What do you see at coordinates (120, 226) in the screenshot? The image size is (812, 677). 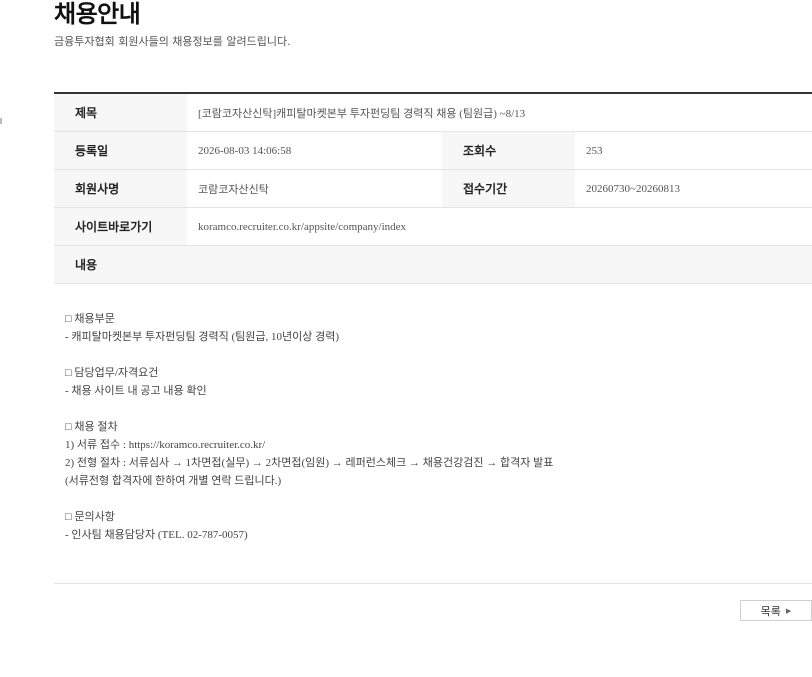 I see `site-label: 사이트바로가기` at bounding box center [120, 226].